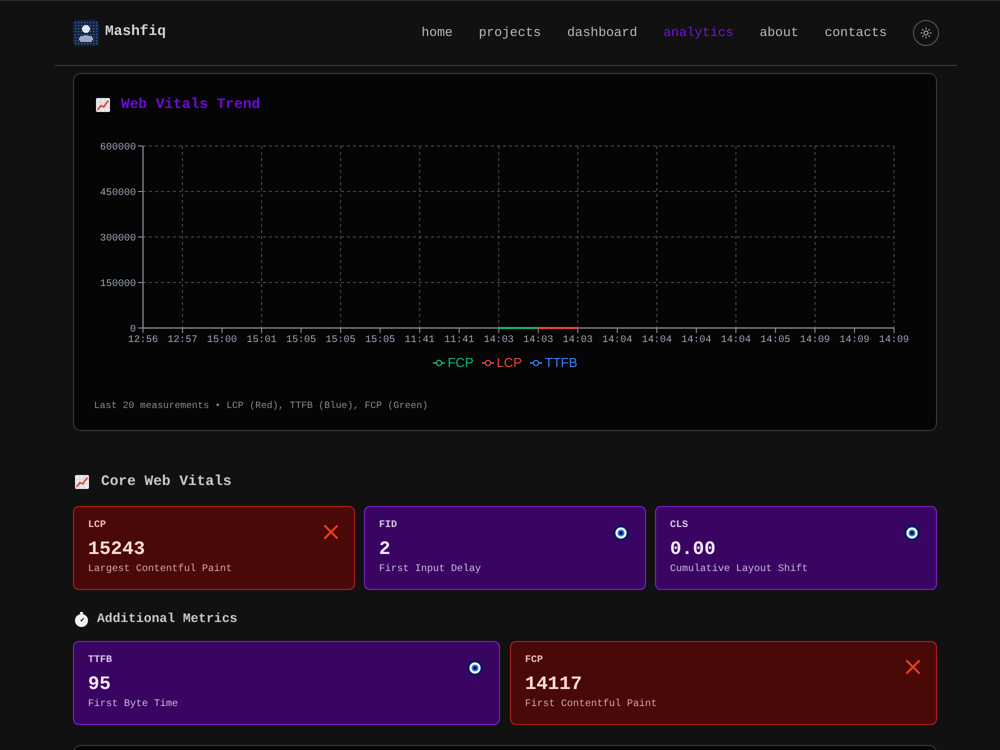 This screenshot has height=750, width=1000. I want to click on axis-label: 300000, so click(118, 239).